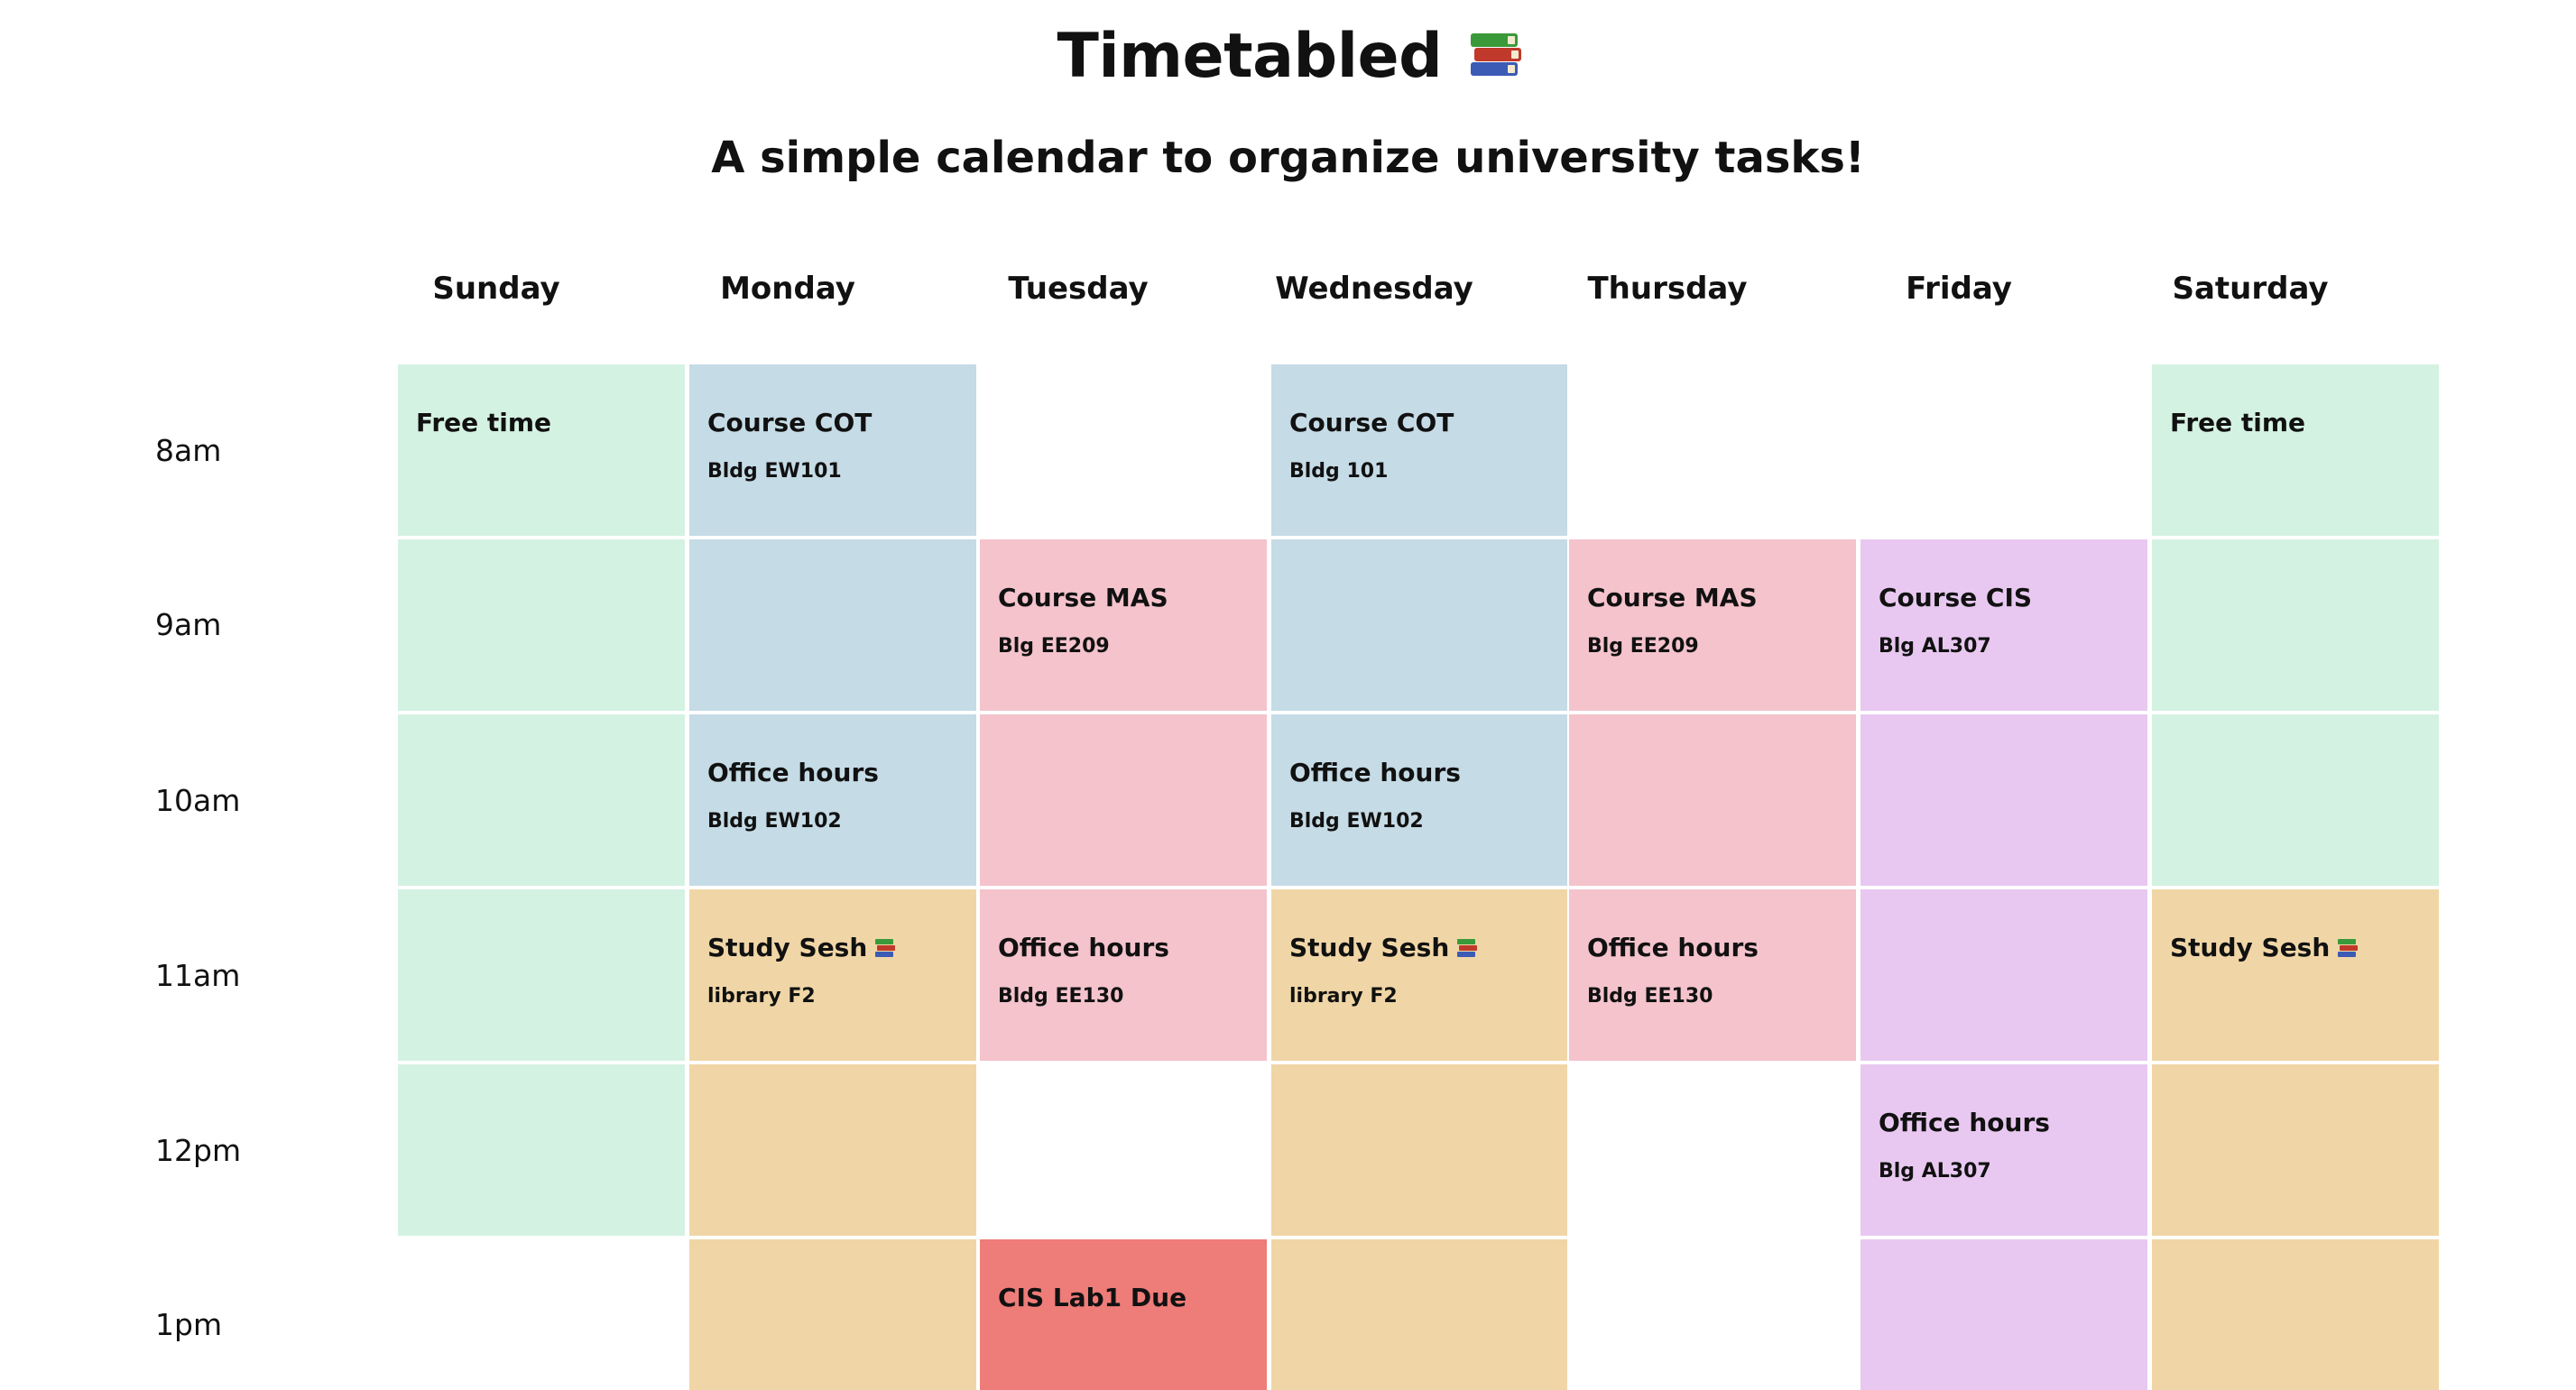  I want to click on day-header-wednesday: Wednesday, so click(1374, 289).